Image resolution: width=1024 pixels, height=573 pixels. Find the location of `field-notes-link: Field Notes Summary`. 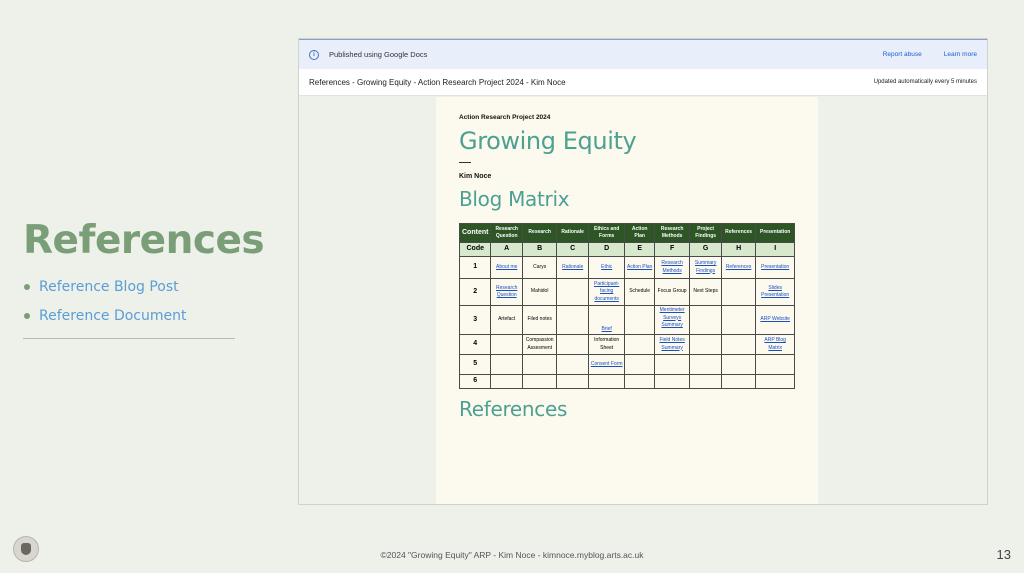

field-notes-link: Field Notes Summary is located at coordinates (671, 344).